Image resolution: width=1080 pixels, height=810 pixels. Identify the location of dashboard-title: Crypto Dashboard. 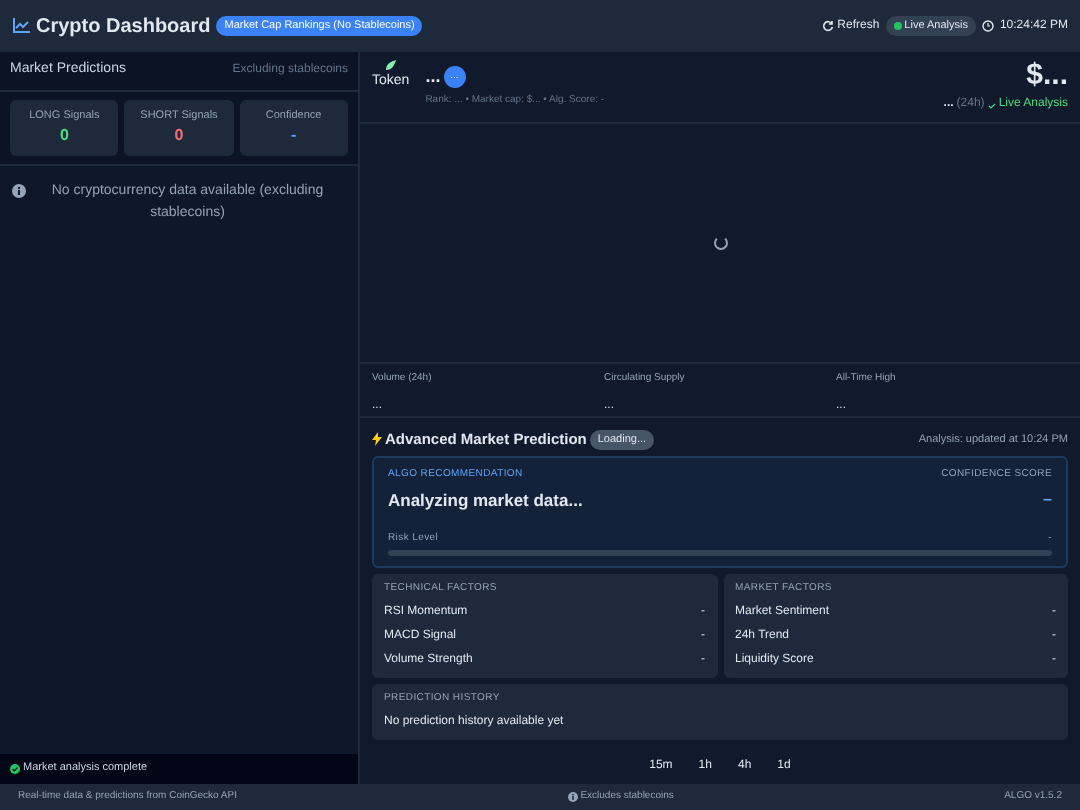
(123, 27).